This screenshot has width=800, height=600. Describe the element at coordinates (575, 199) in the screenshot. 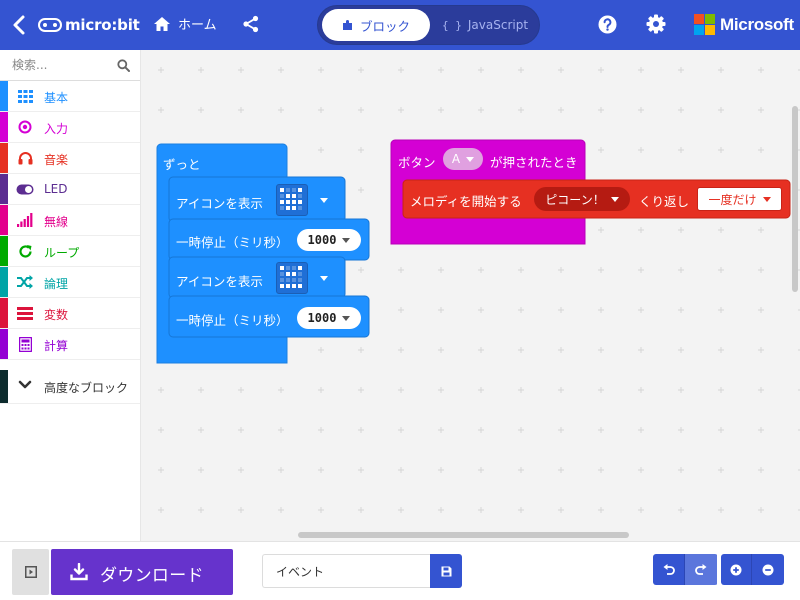

I see `melody-value: ピコーン！` at that location.